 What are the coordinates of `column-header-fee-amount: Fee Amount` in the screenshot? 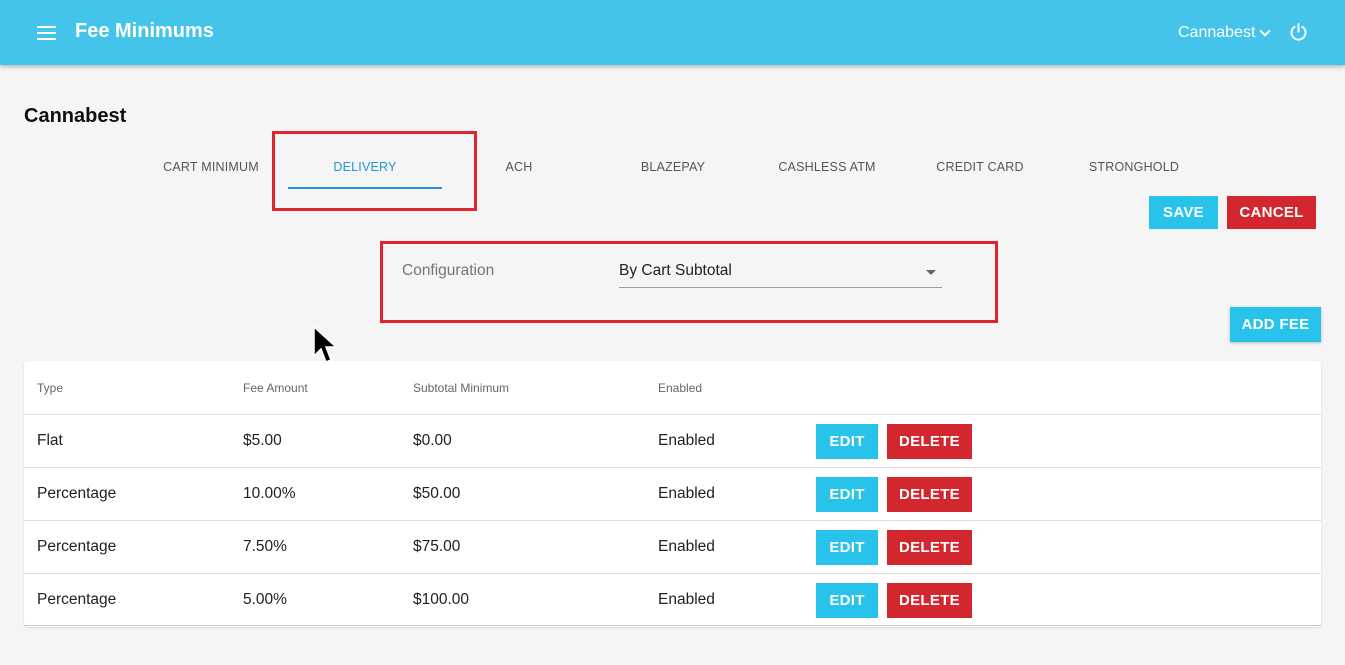 It's located at (275, 388).